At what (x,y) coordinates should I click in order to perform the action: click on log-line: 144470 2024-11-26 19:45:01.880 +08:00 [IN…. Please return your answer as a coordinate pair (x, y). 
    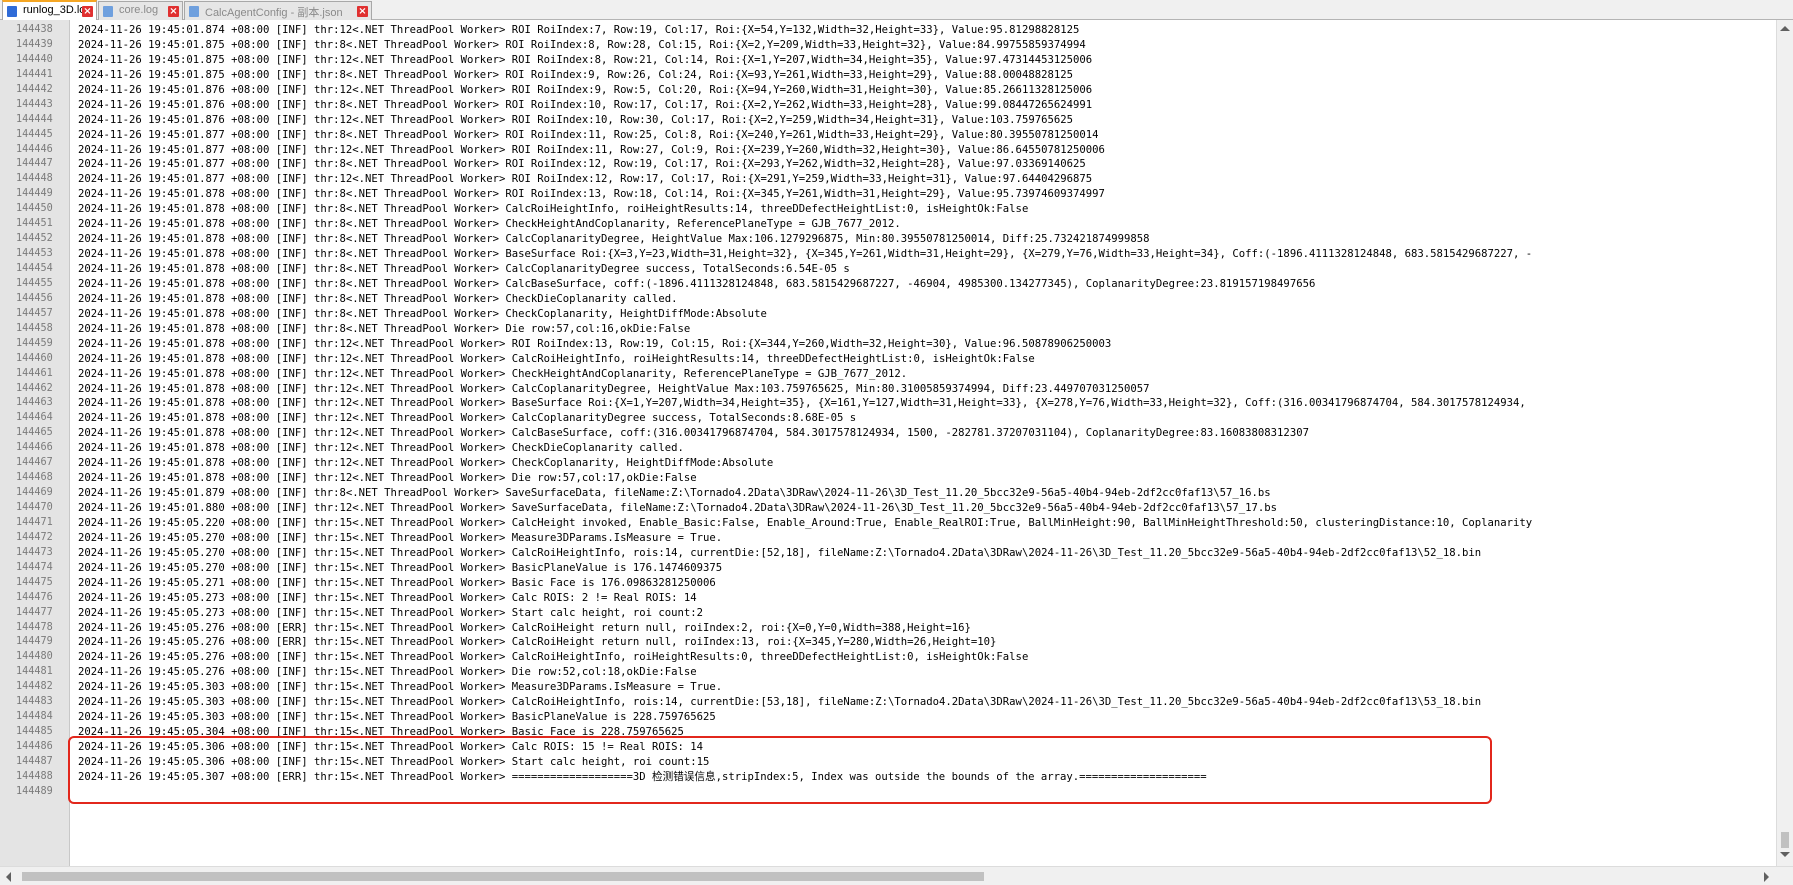
    Looking at the image, I should click on (774, 508).